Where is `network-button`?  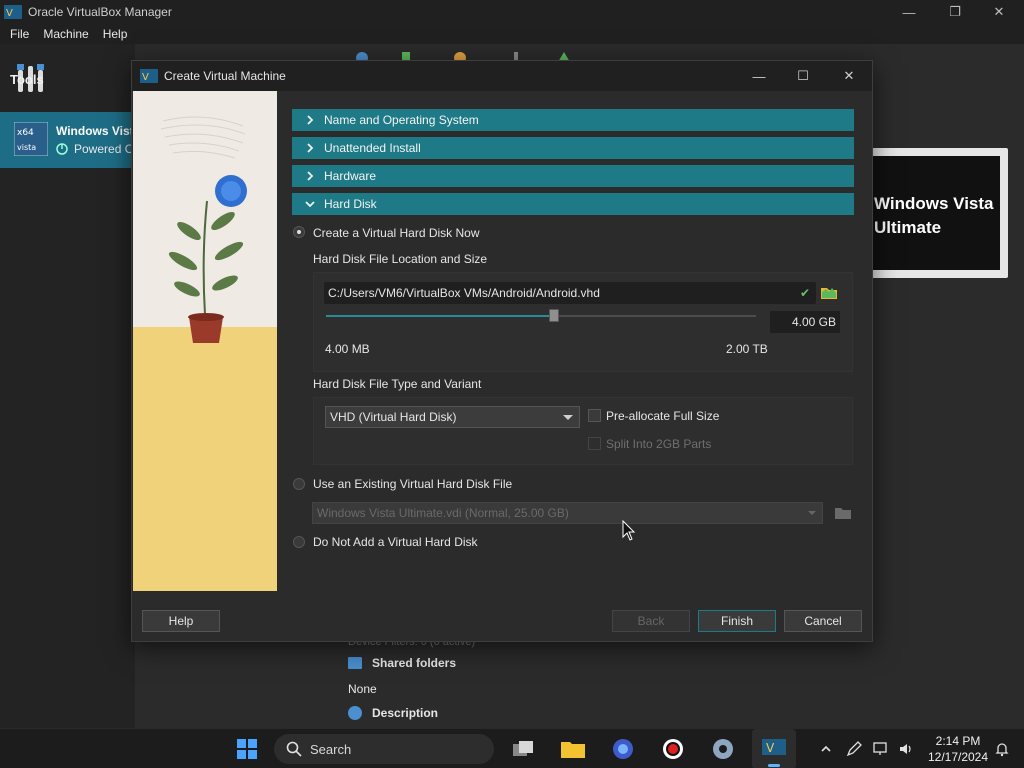 network-button is located at coordinates (880, 749).